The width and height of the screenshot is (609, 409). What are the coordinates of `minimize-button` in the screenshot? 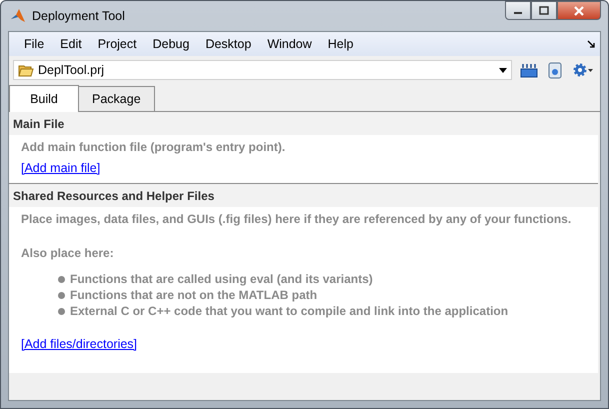 It's located at (518, 10).